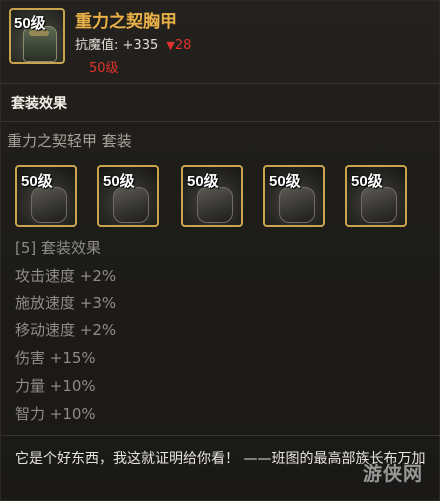 The height and width of the screenshot is (501, 440). I want to click on boots-icon: 50级, so click(376, 196).